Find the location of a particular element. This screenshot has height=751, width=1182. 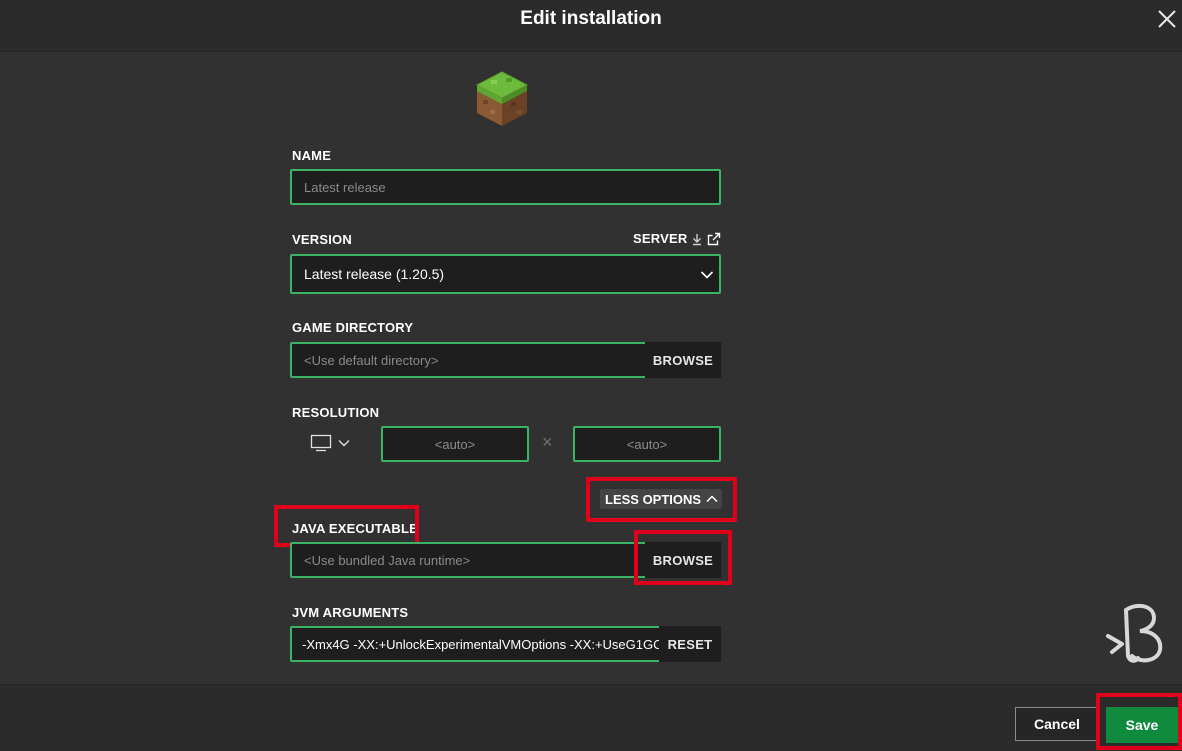

download-icon is located at coordinates (697, 239).